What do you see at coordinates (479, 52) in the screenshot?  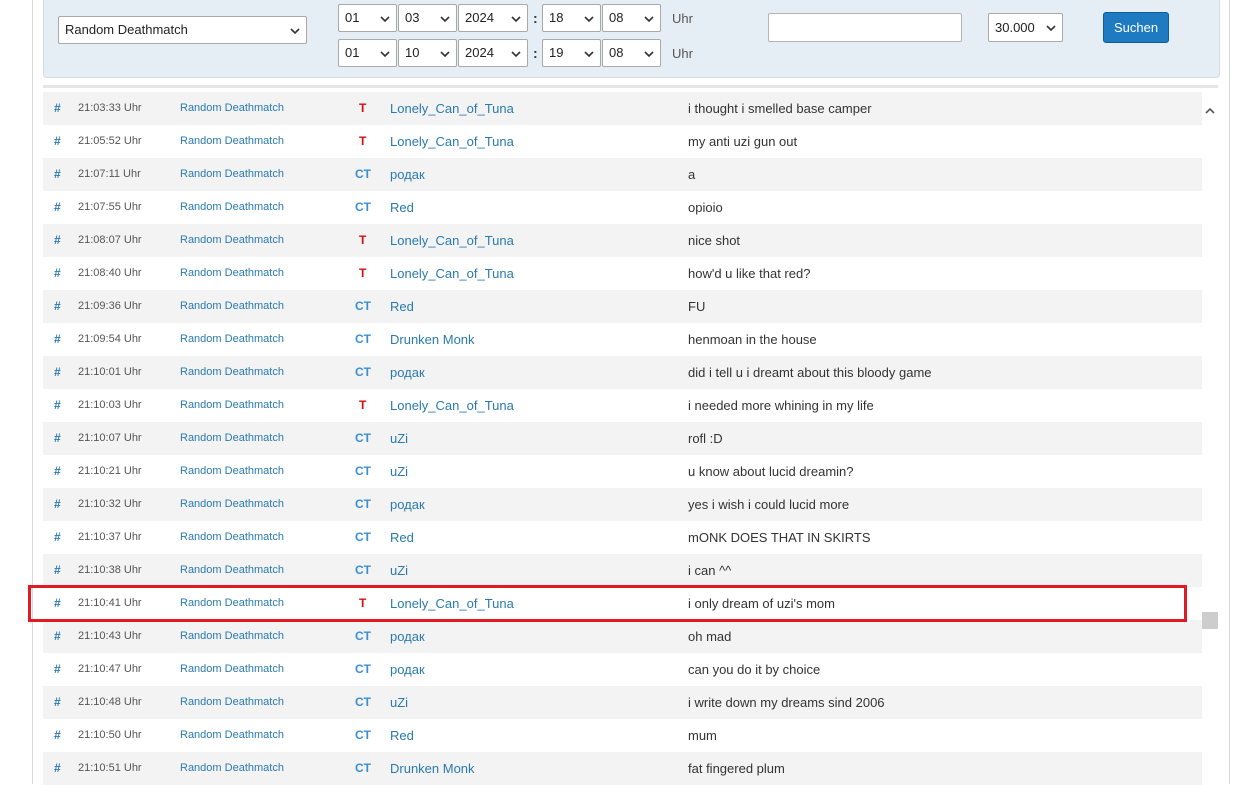 I see `to-year-value: 2024` at bounding box center [479, 52].